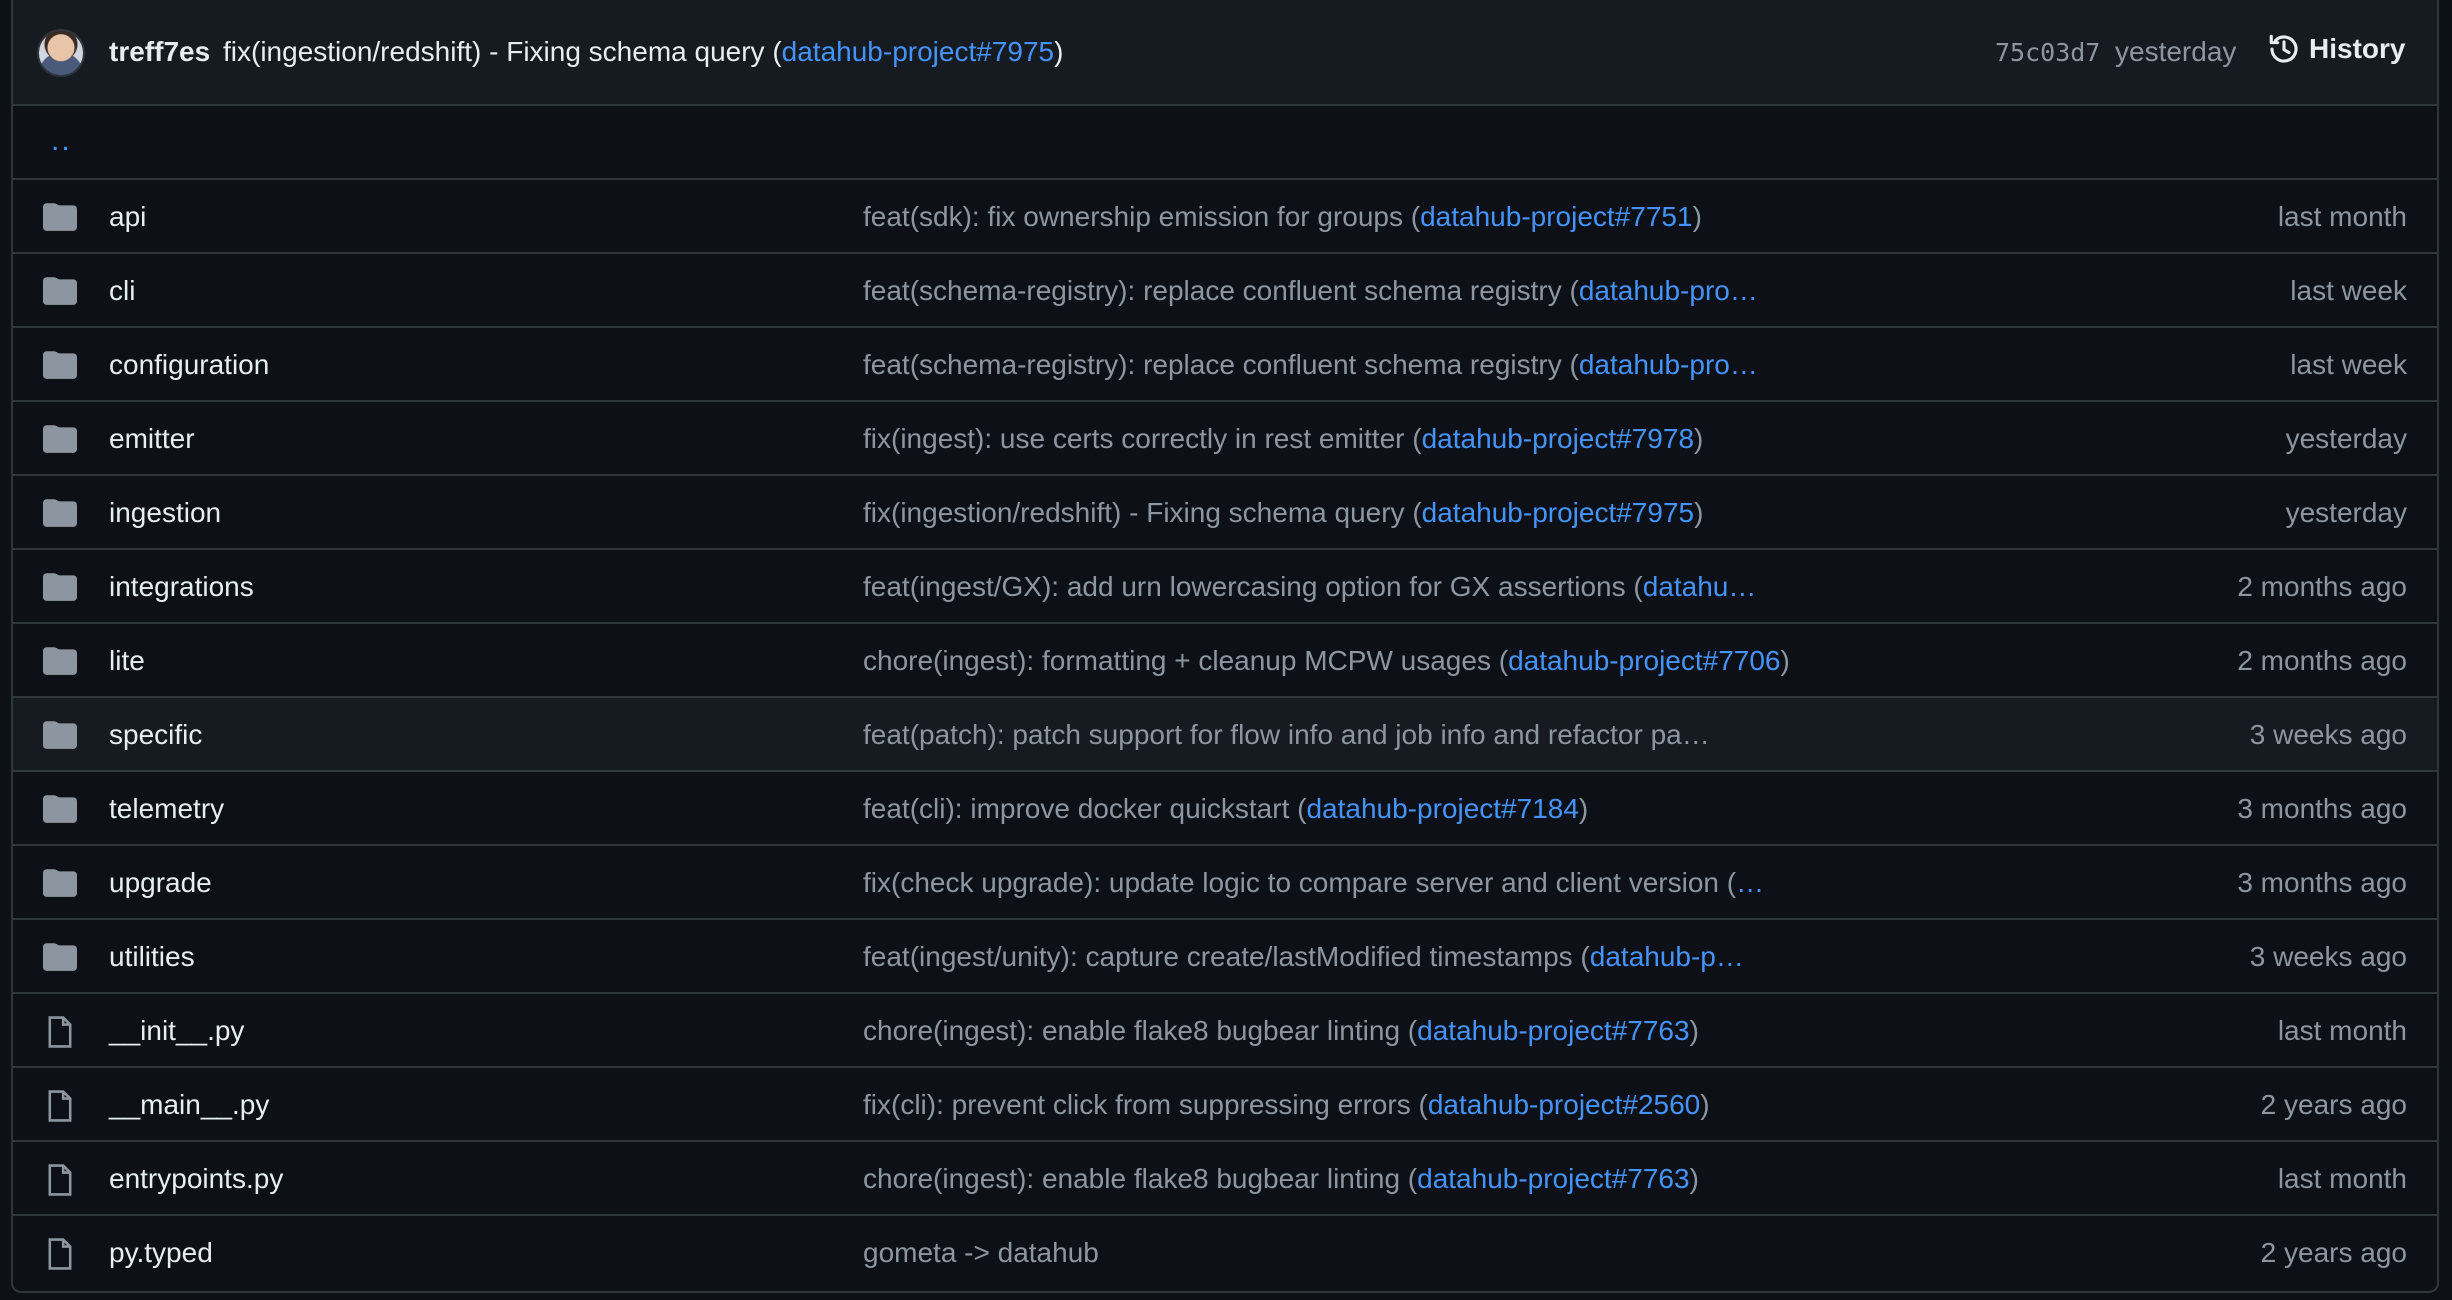  What do you see at coordinates (127, 661) in the screenshot?
I see `folder-name-link: lite` at bounding box center [127, 661].